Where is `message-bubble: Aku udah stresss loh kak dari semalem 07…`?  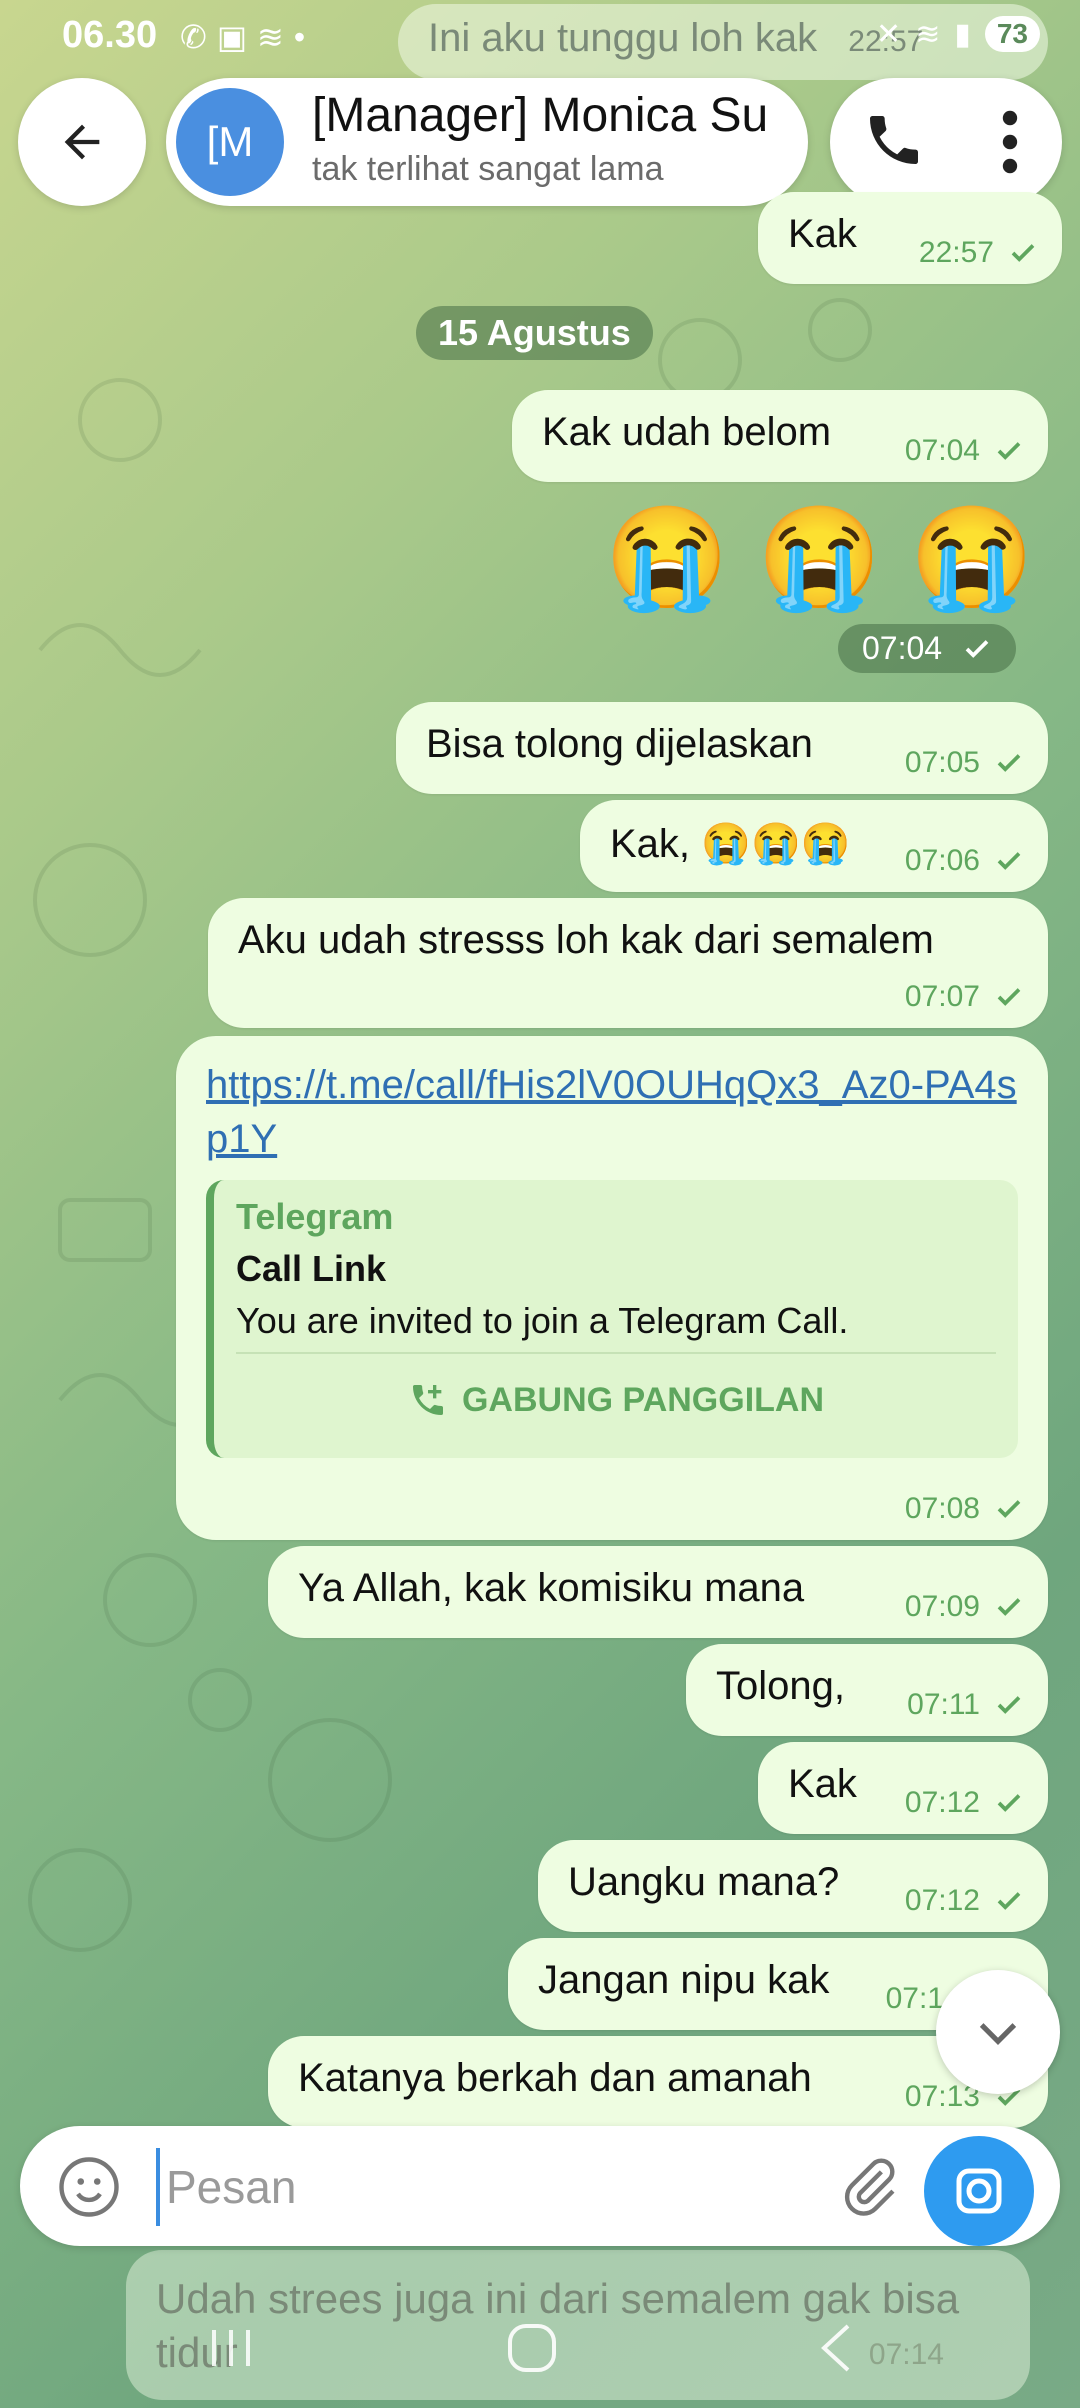
message-bubble: Aku udah stresss loh kak dari semalem 07… is located at coordinates (628, 963).